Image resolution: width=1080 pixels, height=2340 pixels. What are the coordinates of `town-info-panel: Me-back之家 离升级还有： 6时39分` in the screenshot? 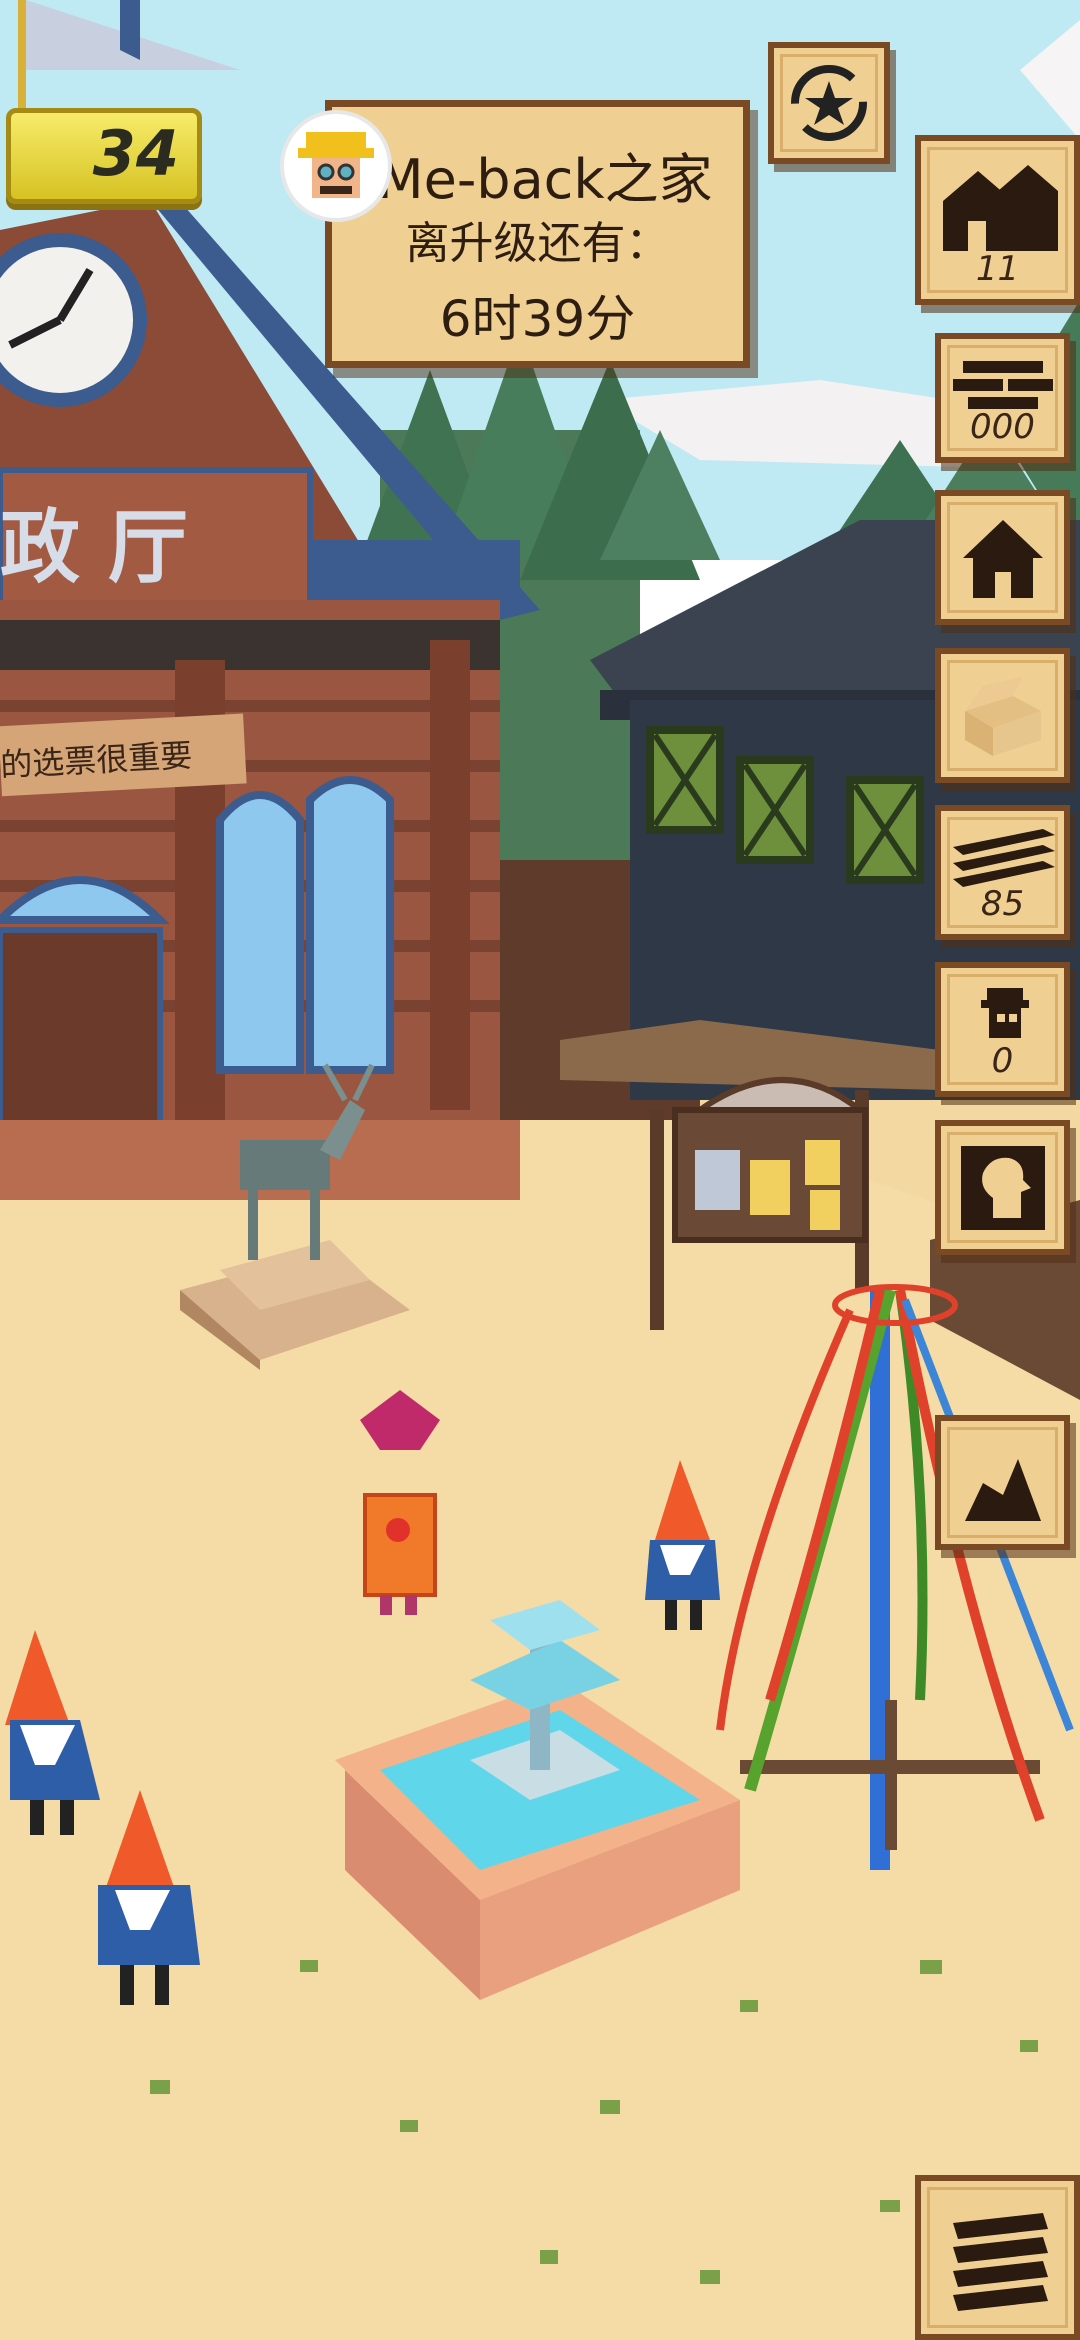 It's located at (537, 234).